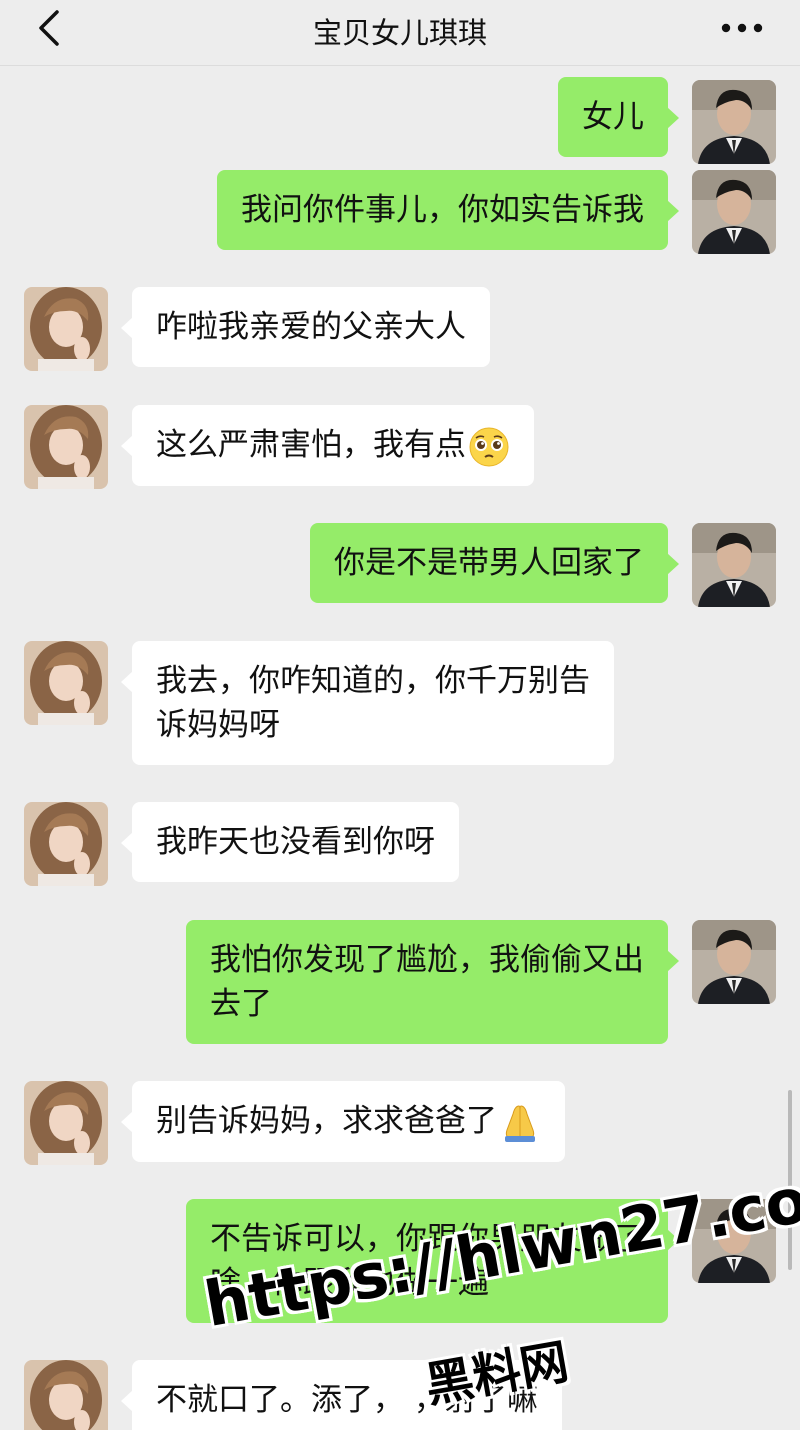  What do you see at coordinates (489, 446) in the screenshot?
I see `pleading-face-emoji-icon` at bounding box center [489, 446].